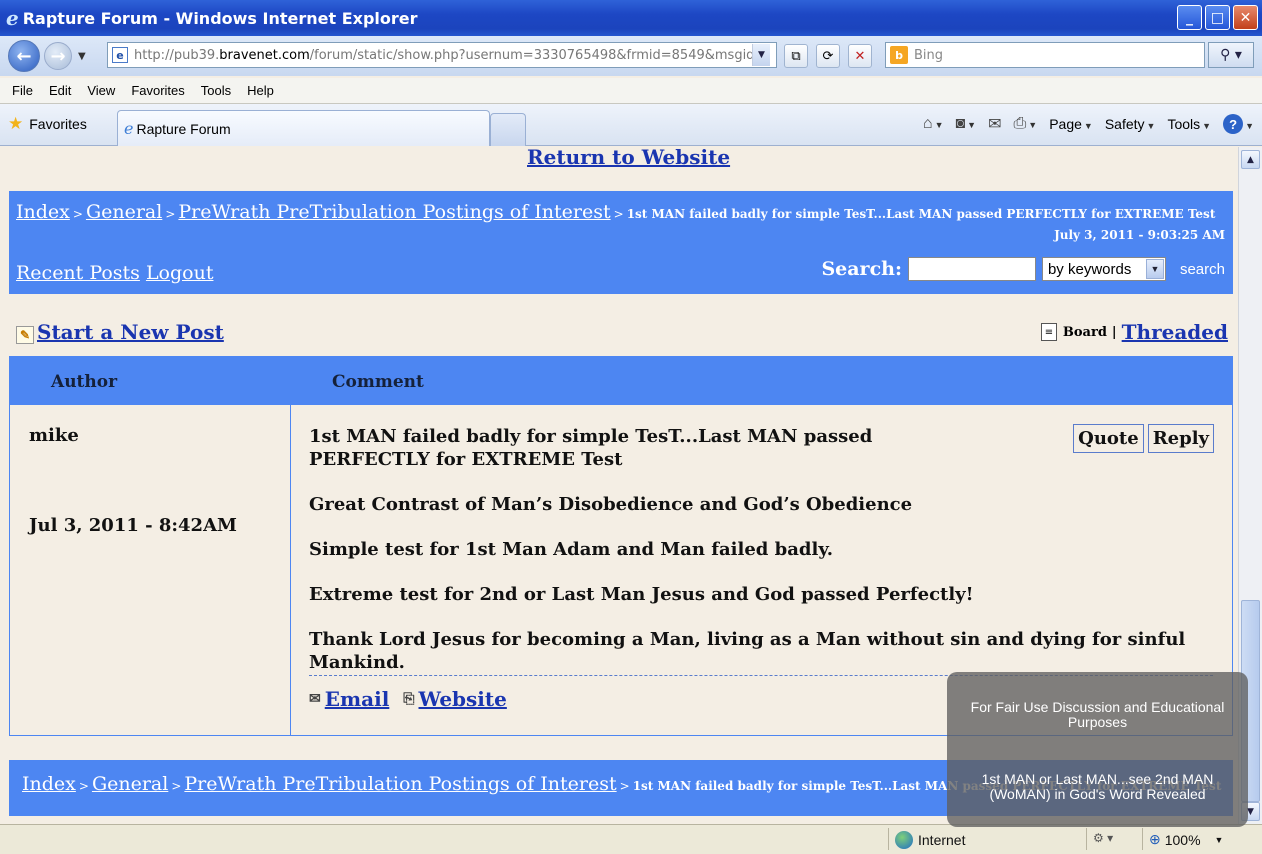 Image resolution: width=1262 pixels, height=854 pixels. I want to click on page-menu: Page ▼, so click(1071, 124).